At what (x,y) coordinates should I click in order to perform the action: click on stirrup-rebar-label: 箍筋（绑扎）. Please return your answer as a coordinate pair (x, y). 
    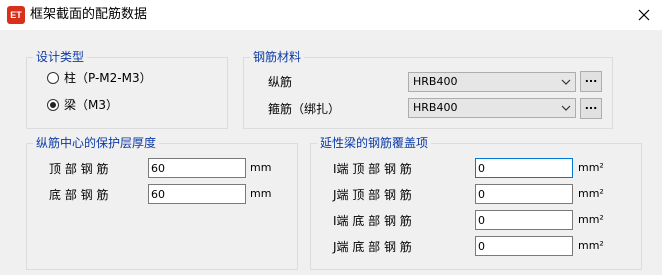
    Looking at the image, I should click on (304, 109).